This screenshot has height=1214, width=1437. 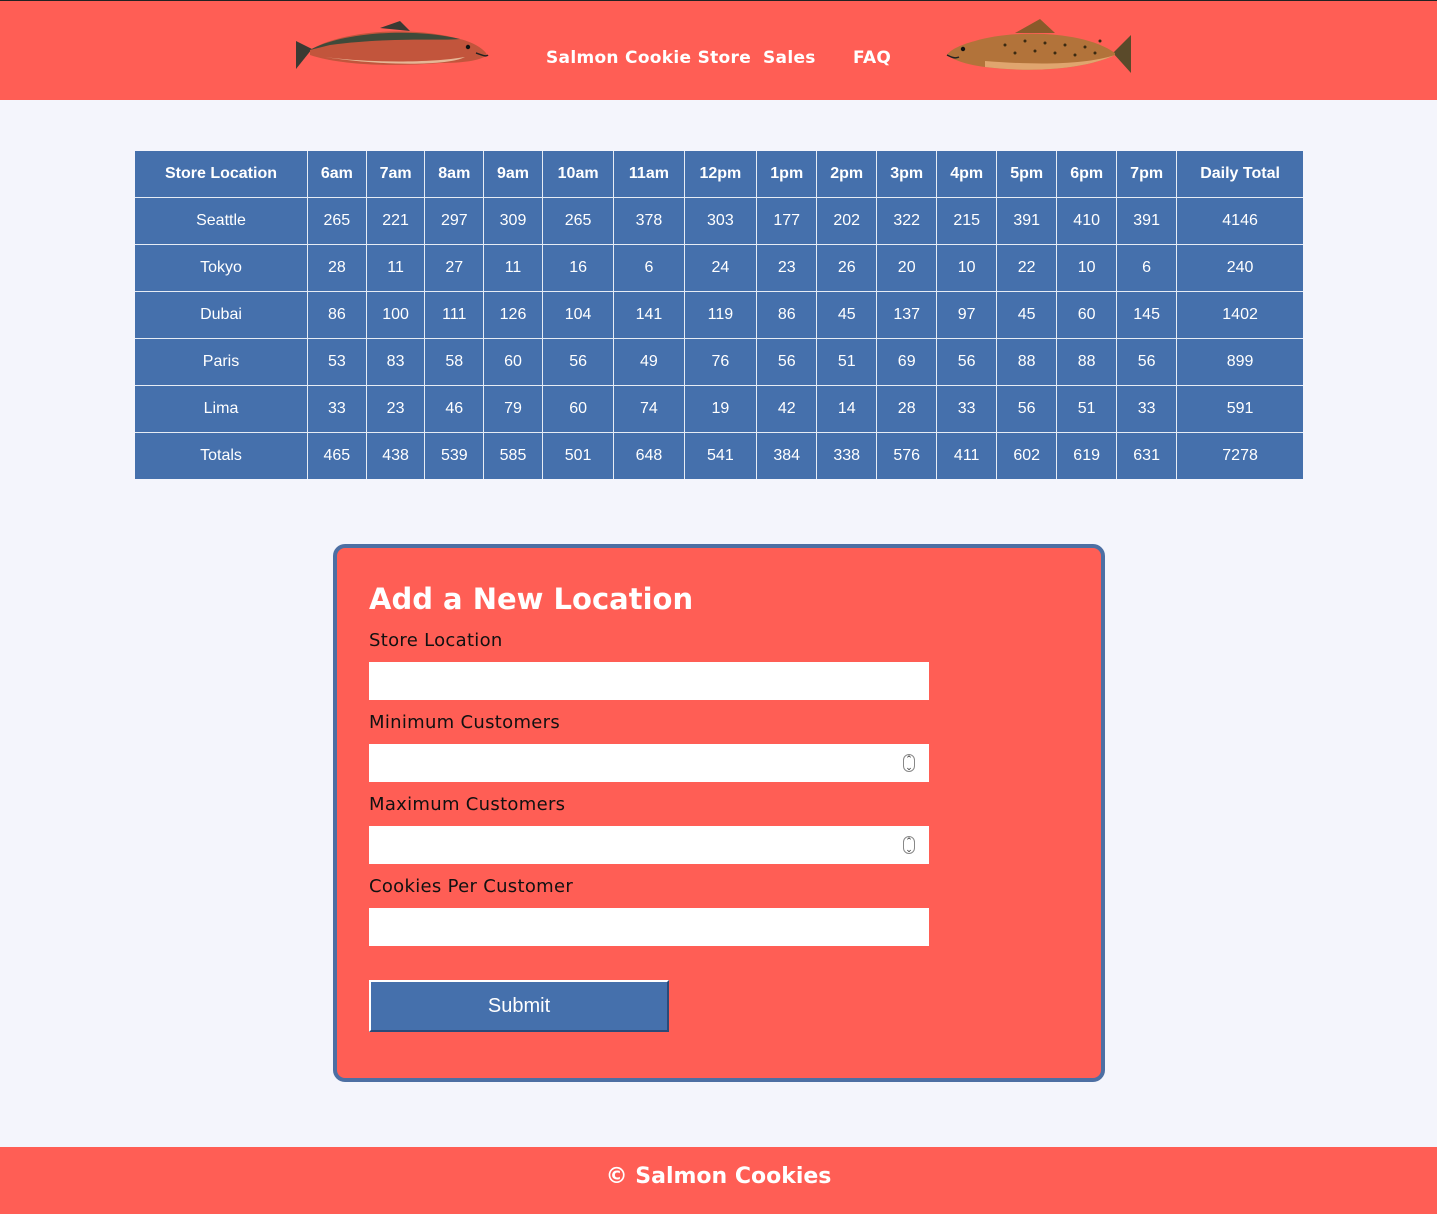 I want to click on table-cell: 20, so click(x=907, y=267).